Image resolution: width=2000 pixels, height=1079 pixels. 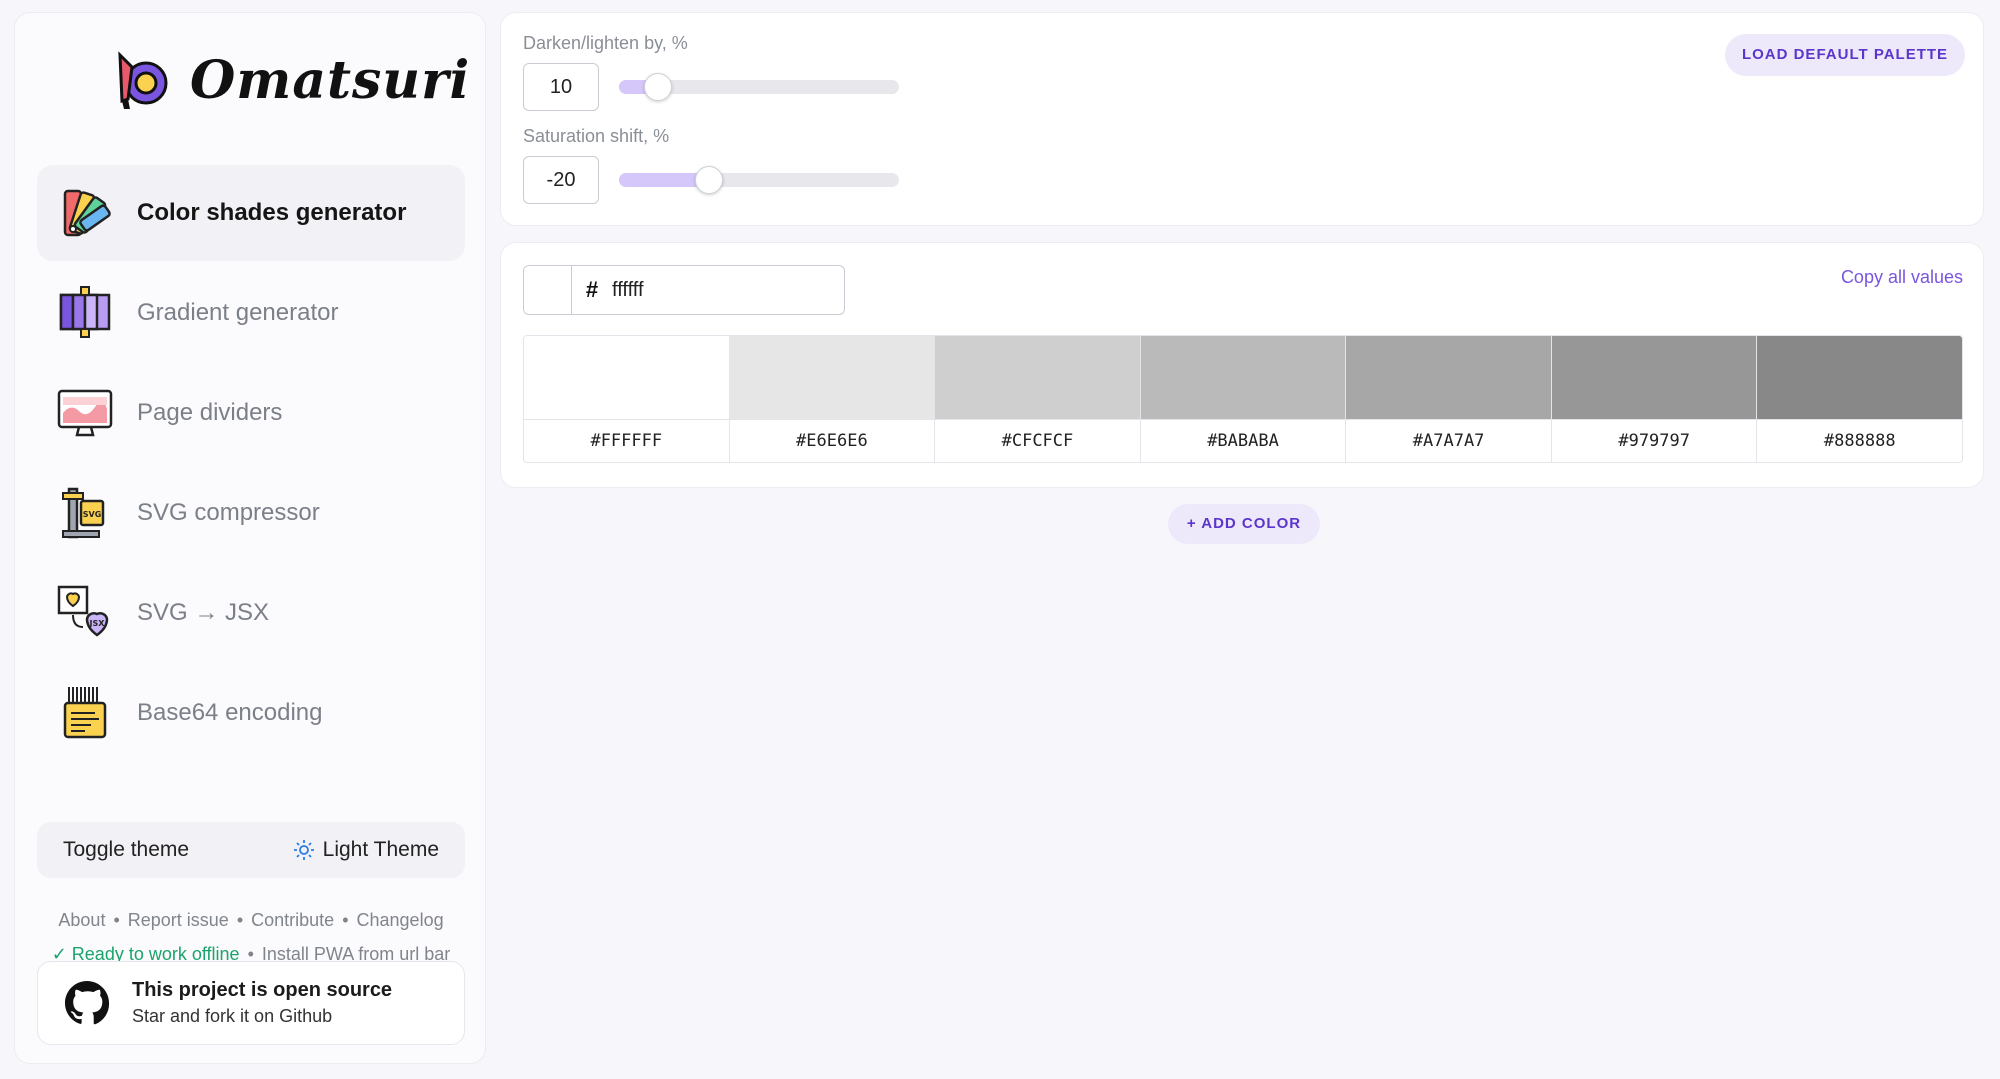 I want to click on brand-logo: Omatsuri, so click(x=290, y=80).